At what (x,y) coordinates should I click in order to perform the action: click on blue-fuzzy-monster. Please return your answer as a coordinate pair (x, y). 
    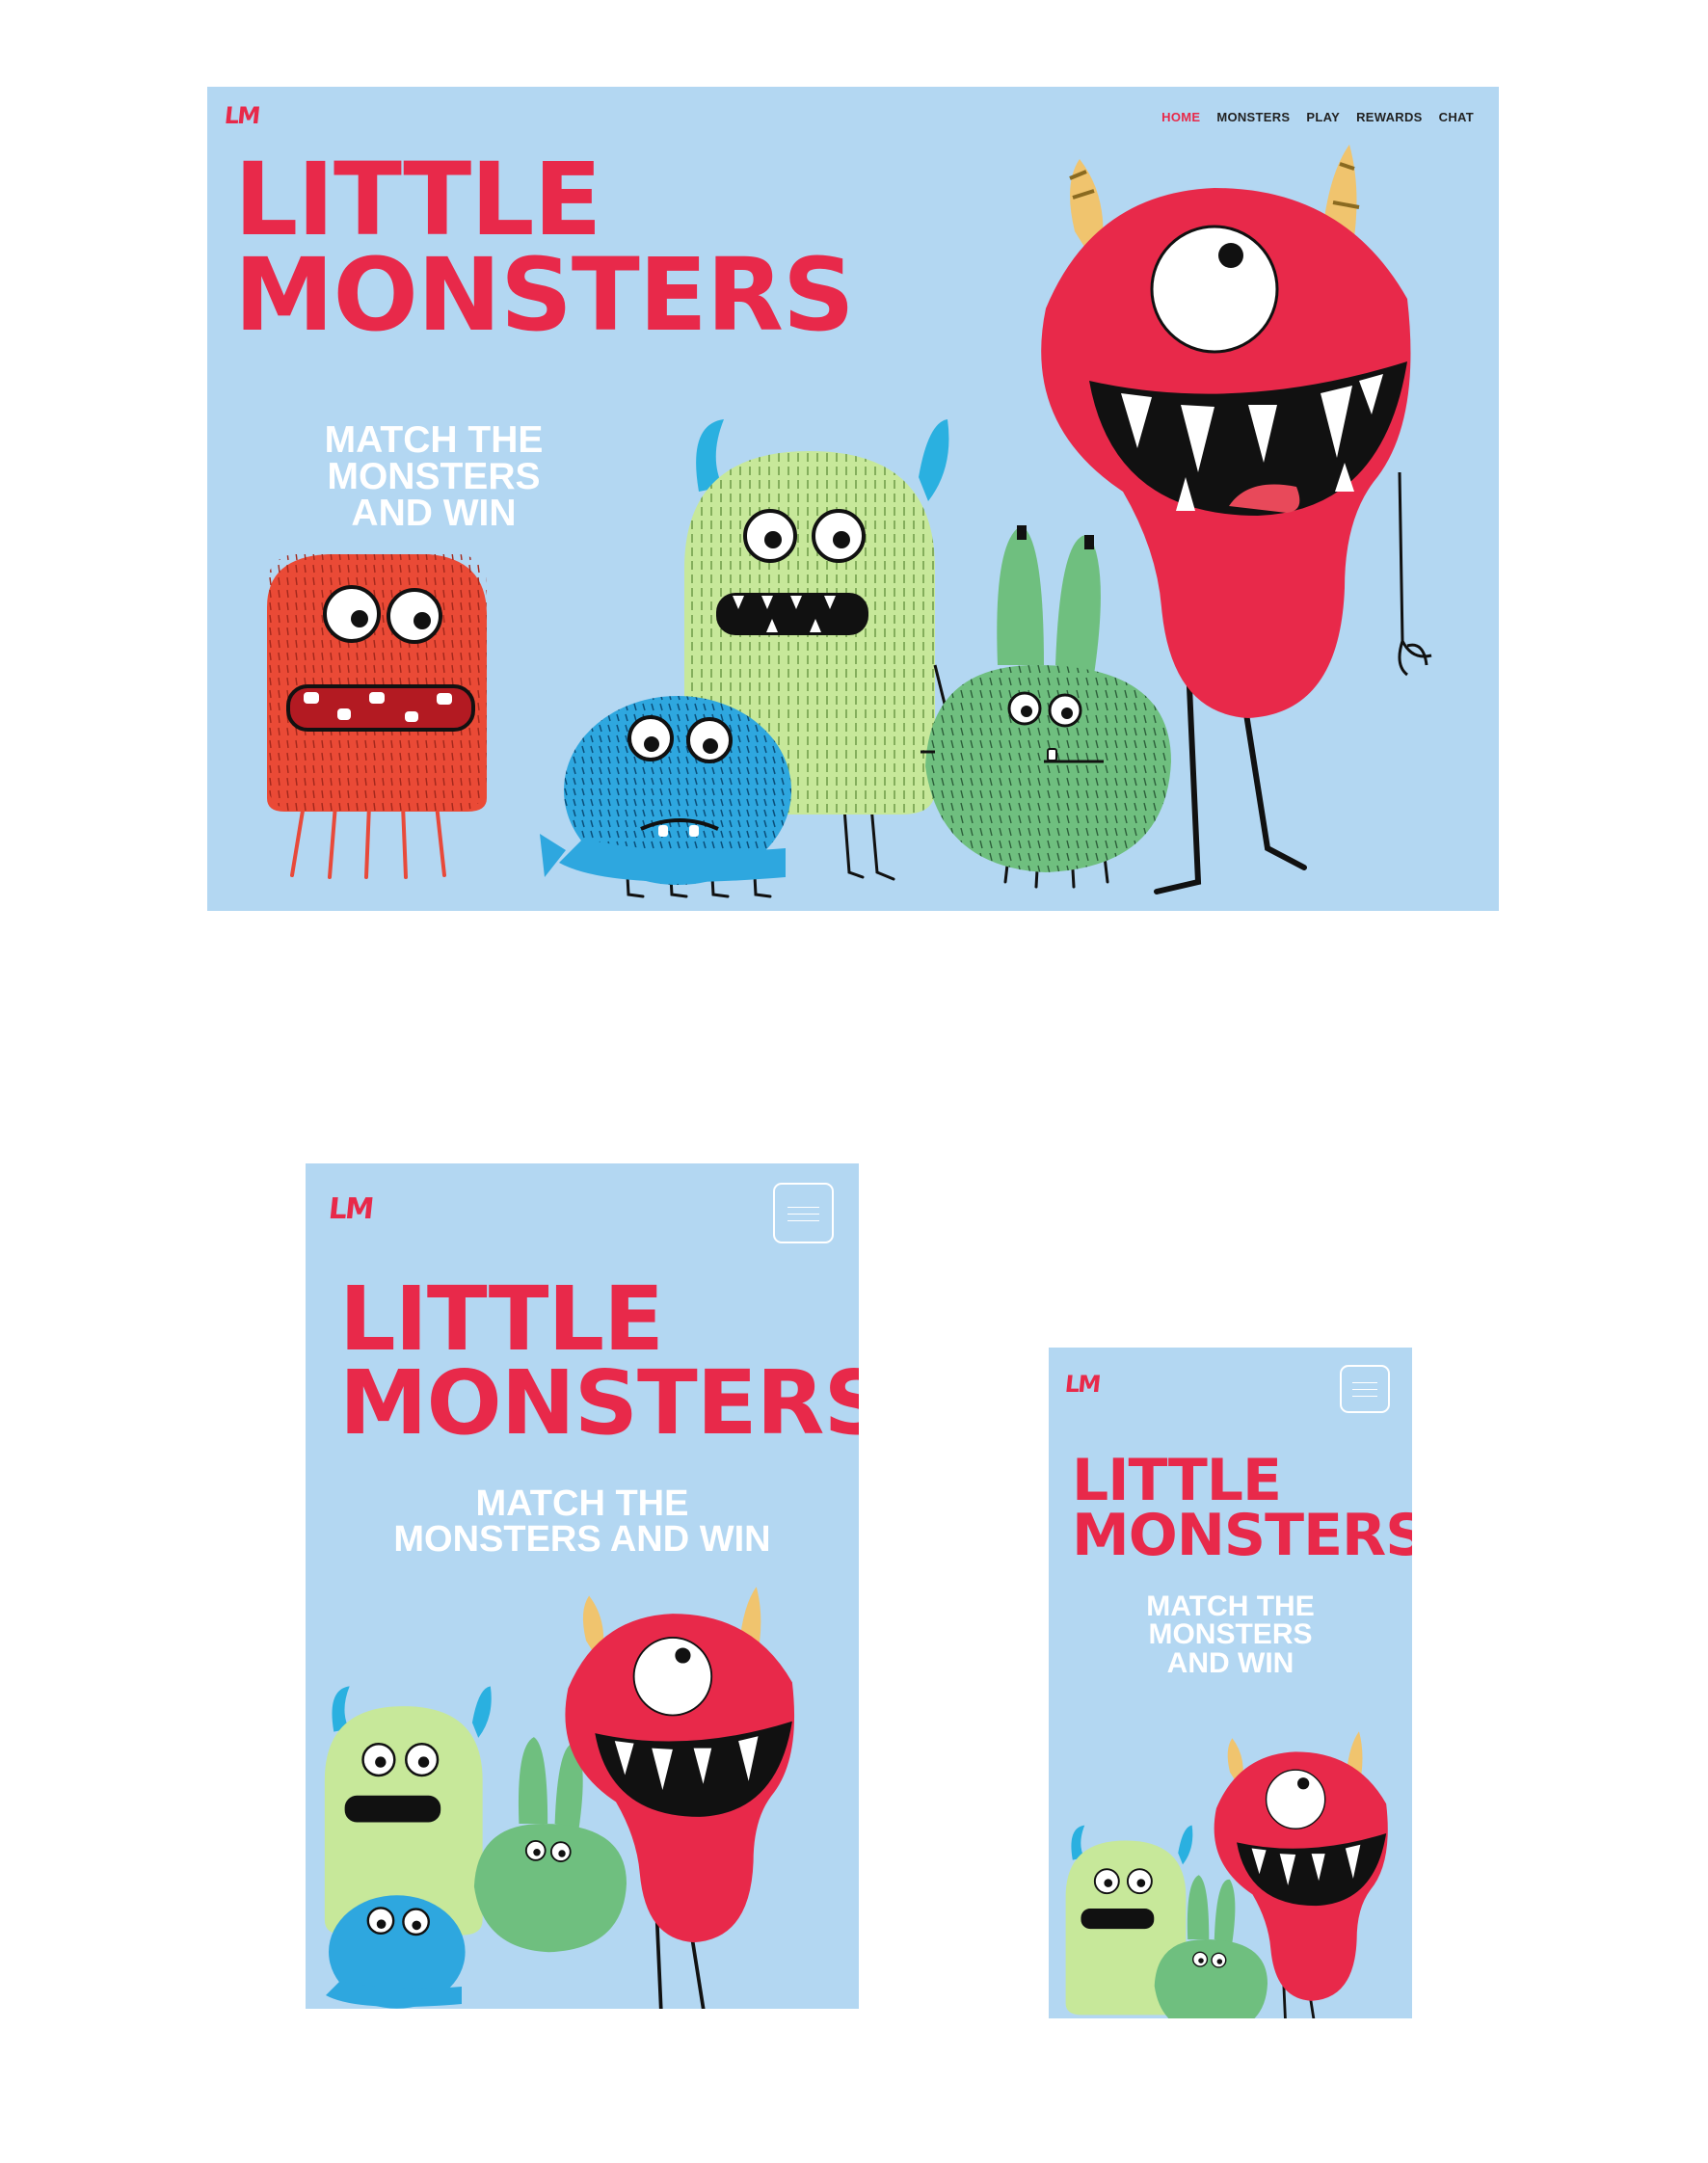
    Looking at the image, I should click on (665, 797).